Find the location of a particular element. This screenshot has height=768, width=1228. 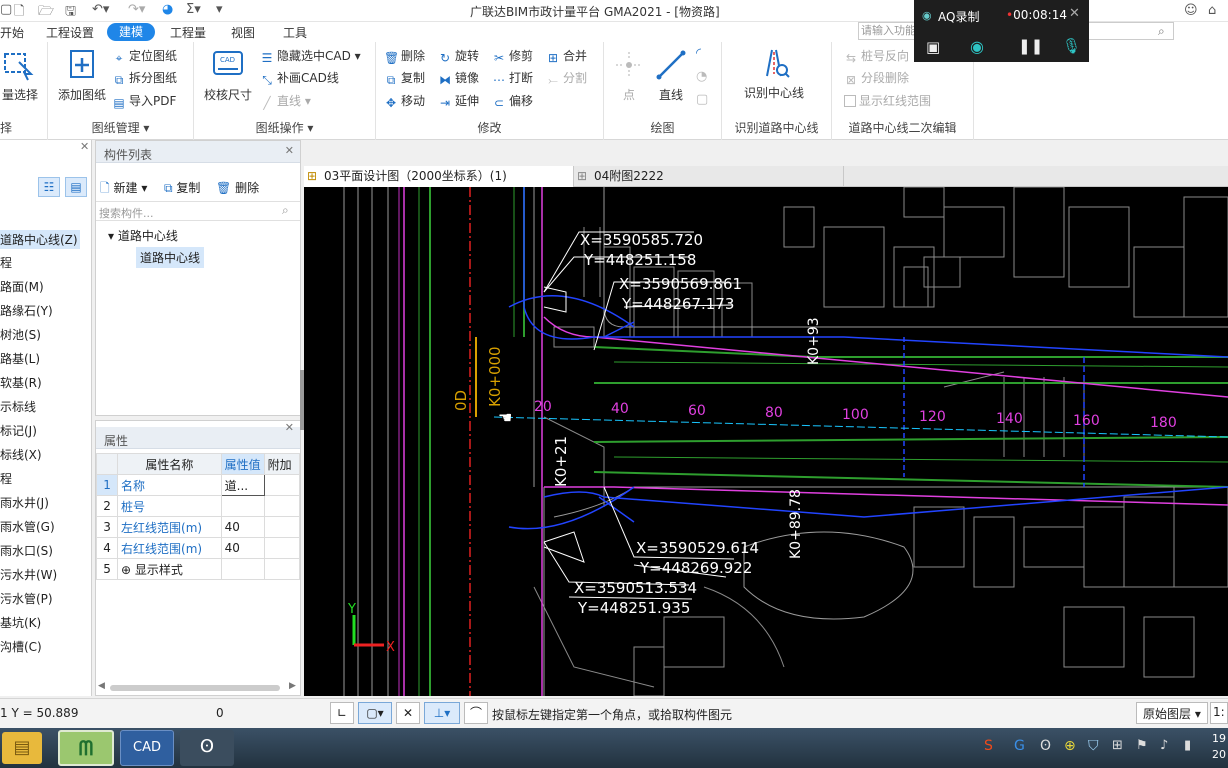

cross-select-icon: ✕ is located at coordinates (408, 713).